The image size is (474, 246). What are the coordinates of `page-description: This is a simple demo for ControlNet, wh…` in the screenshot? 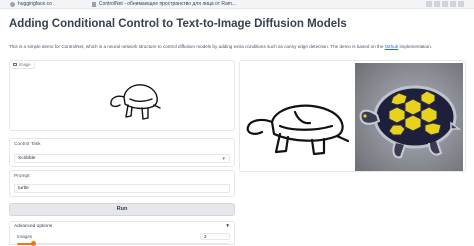 It's located at (220, 46).